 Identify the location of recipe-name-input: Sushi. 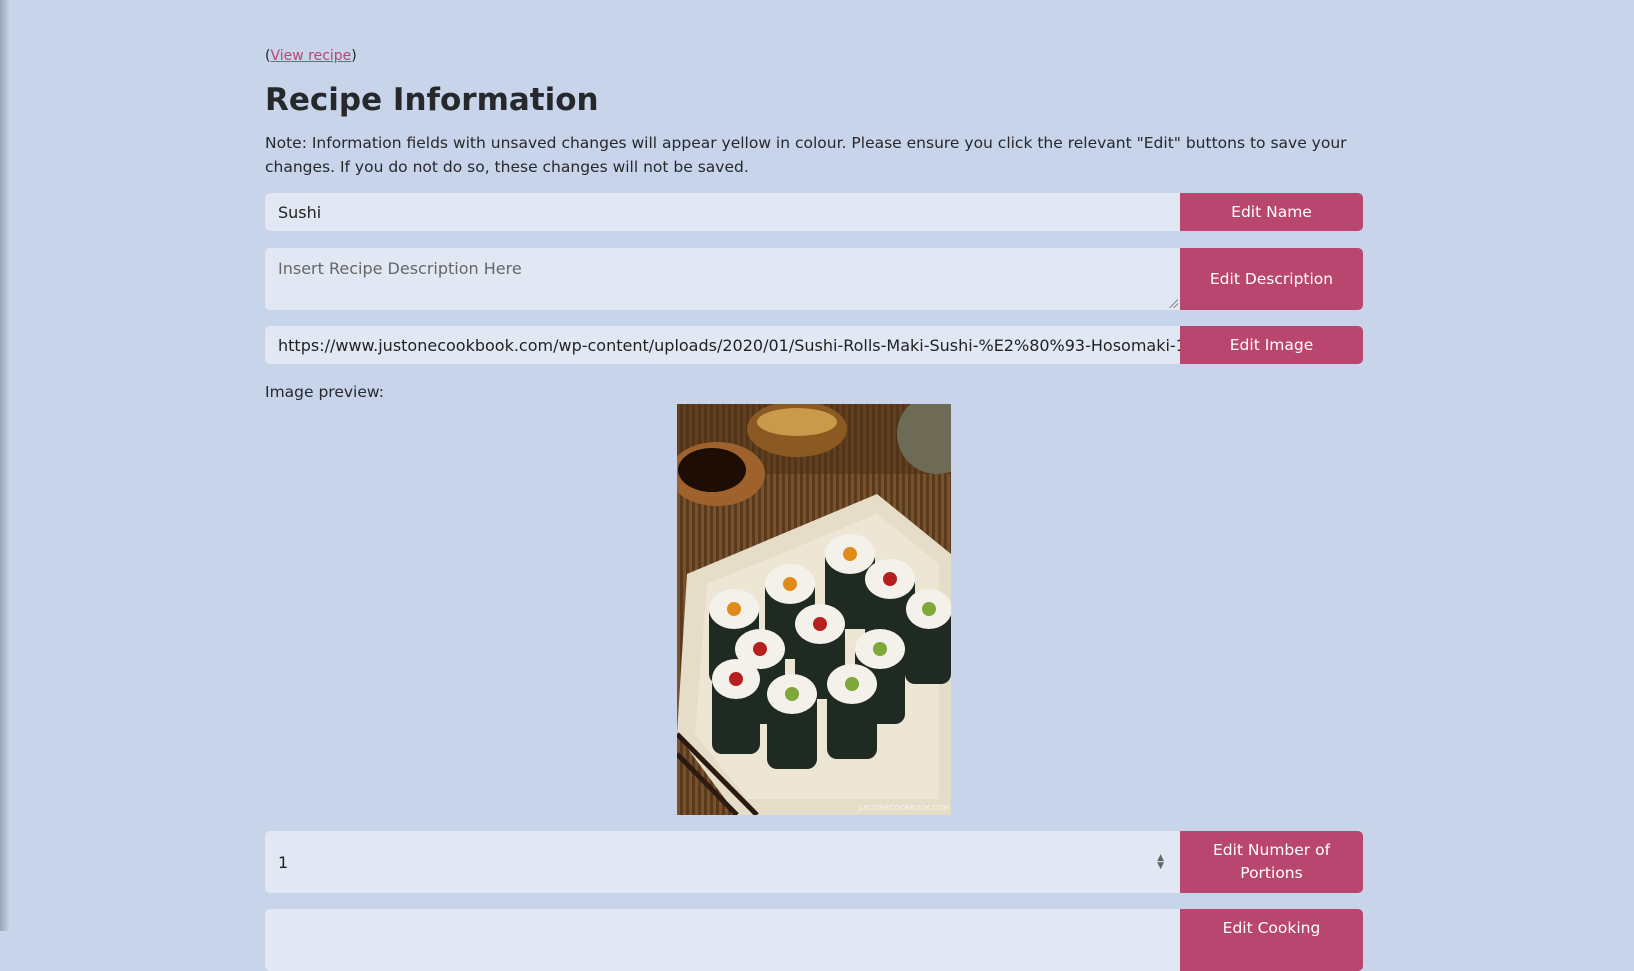
(722, 212).